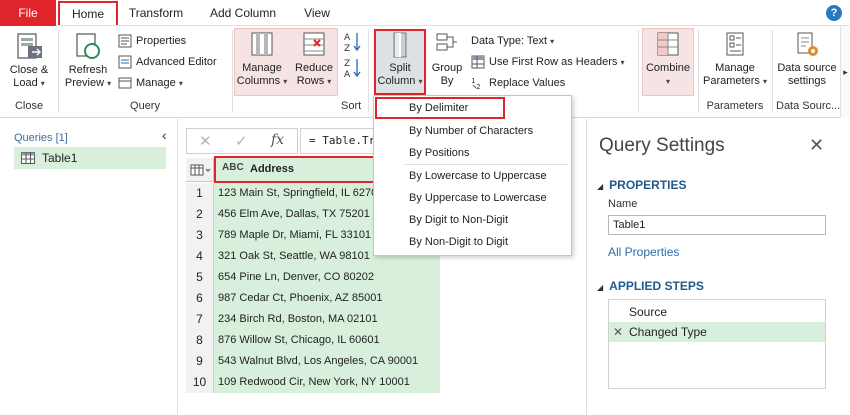  I want to click on confirm-check-icon: ✓, so click(241, 141).